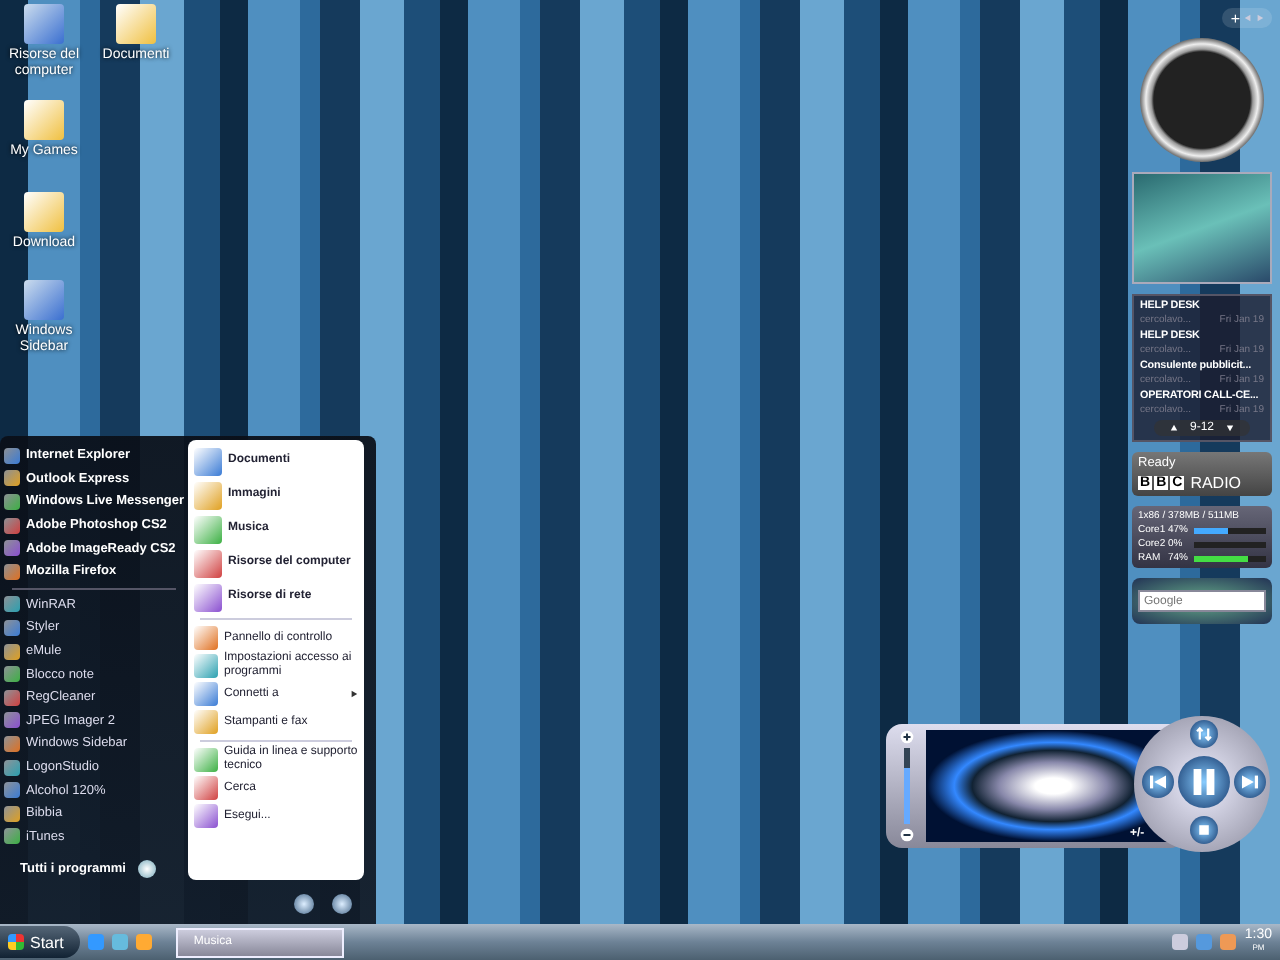 The image size is (1280, 960). What do you see at coordinates (16, 942) in the screenshot?
I see `windows-logo-icon` at bounding box center [16, 942].